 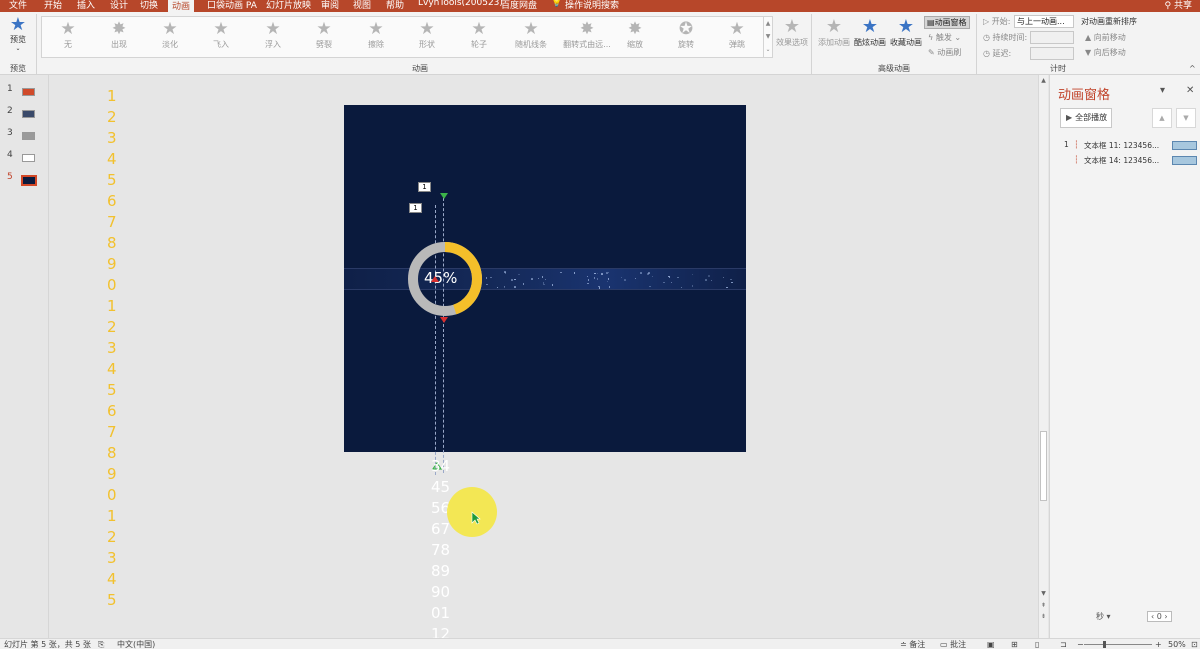 What do you see at coordinates (931, 52) in the screenshot?
I see `brush-icon: ✎` at bounding box center [931, 52].